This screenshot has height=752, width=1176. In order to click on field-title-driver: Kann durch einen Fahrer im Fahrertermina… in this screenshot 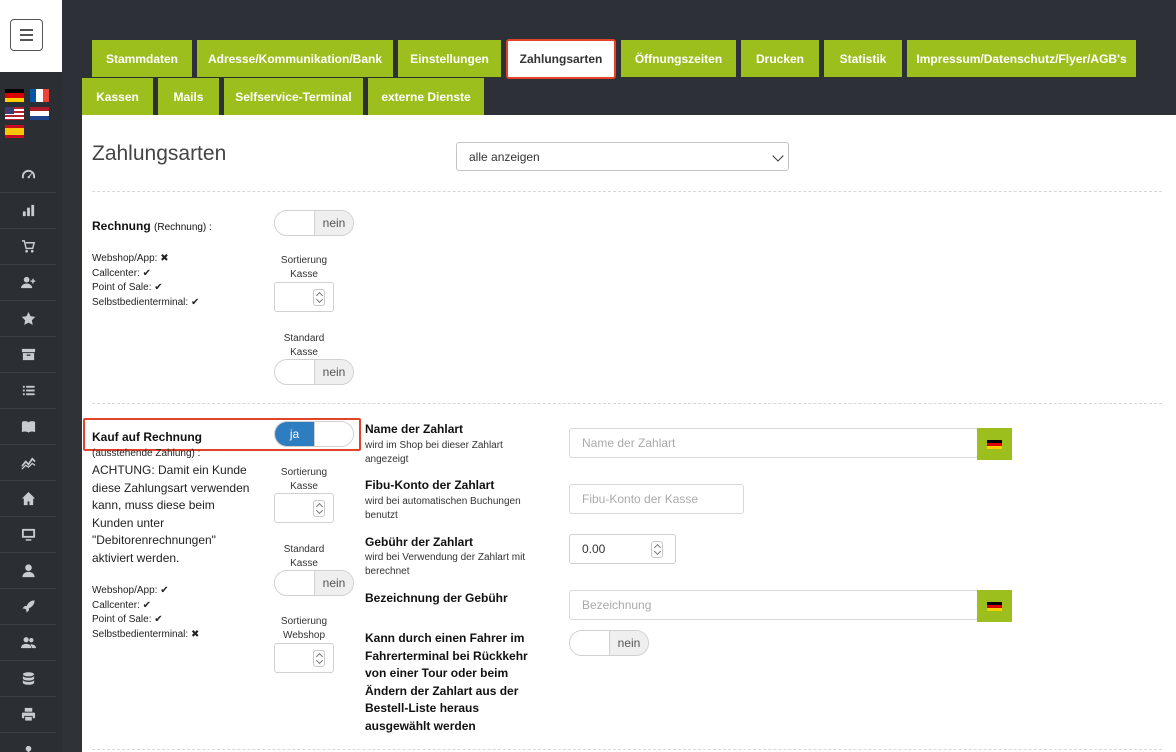, I will do `click(446, 682)`.